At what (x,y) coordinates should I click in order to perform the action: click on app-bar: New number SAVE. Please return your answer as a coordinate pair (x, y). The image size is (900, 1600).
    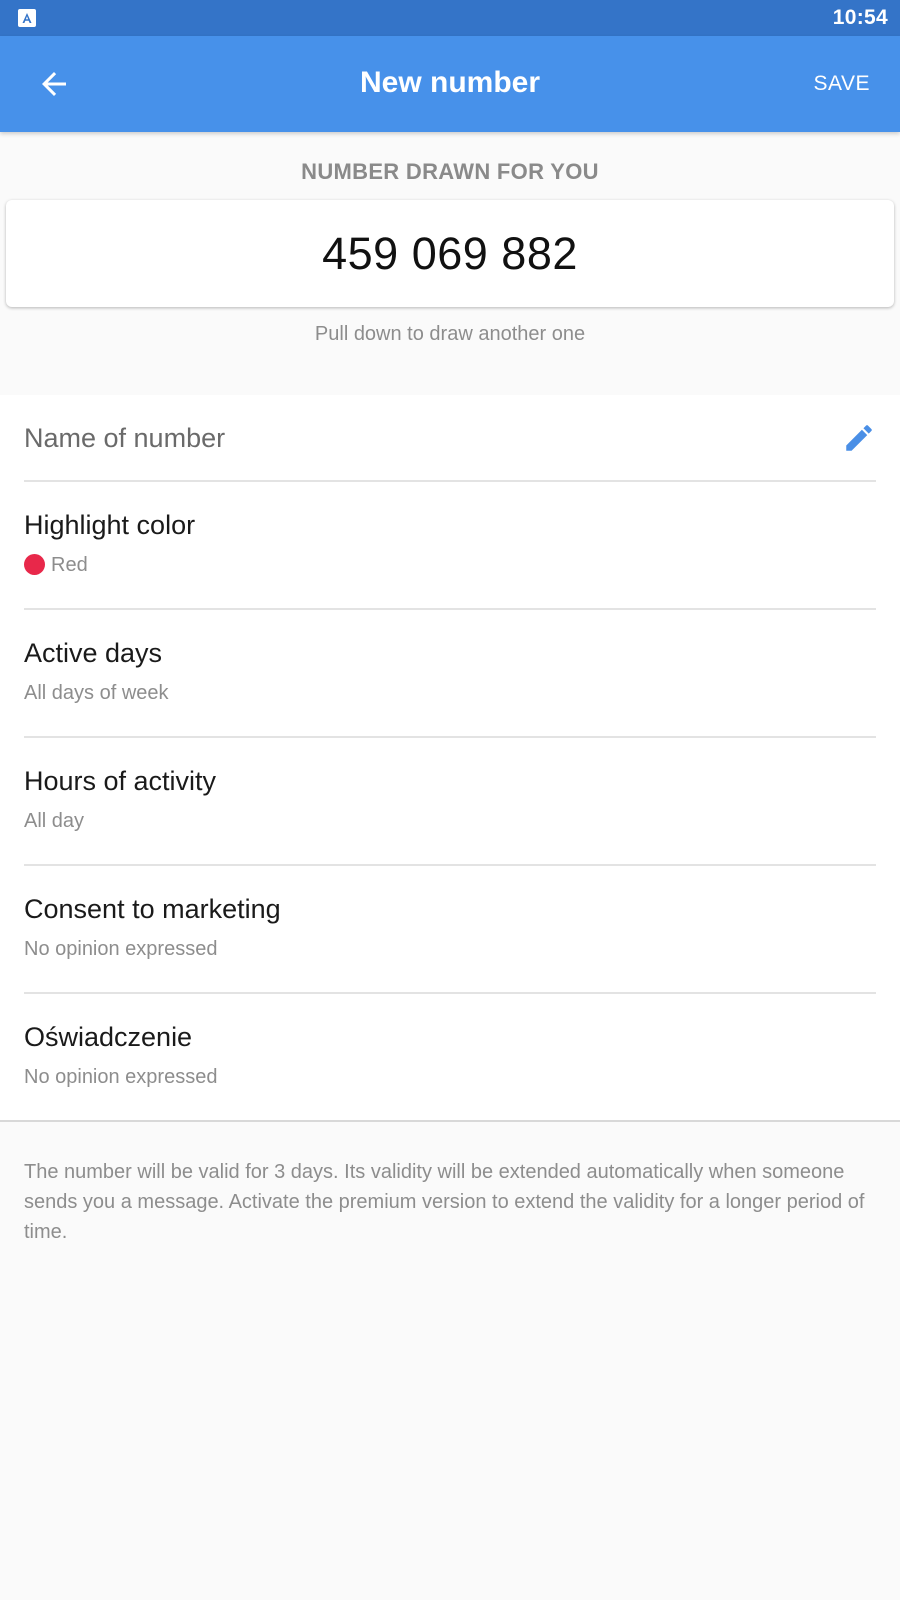
    Looking at the image, I should click on (450, 84).